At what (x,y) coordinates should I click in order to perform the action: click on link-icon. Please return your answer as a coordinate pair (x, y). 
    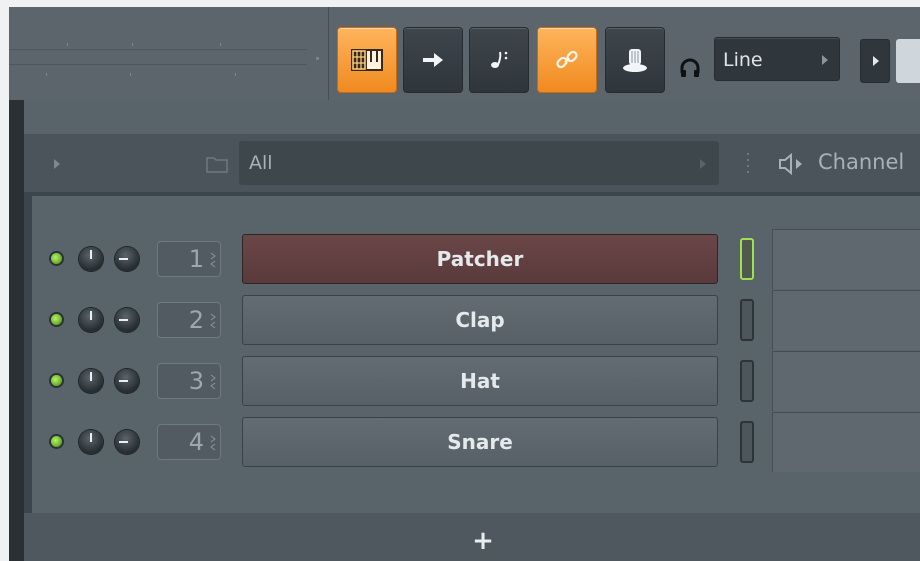
    Looking at the image, I should click on (567, 59).